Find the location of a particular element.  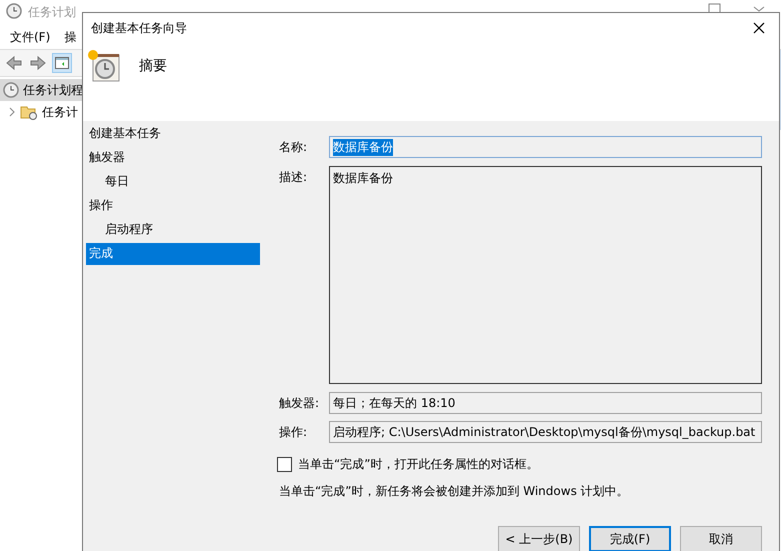

wizard-step: 触发器 is located at coordinates (173, 159).